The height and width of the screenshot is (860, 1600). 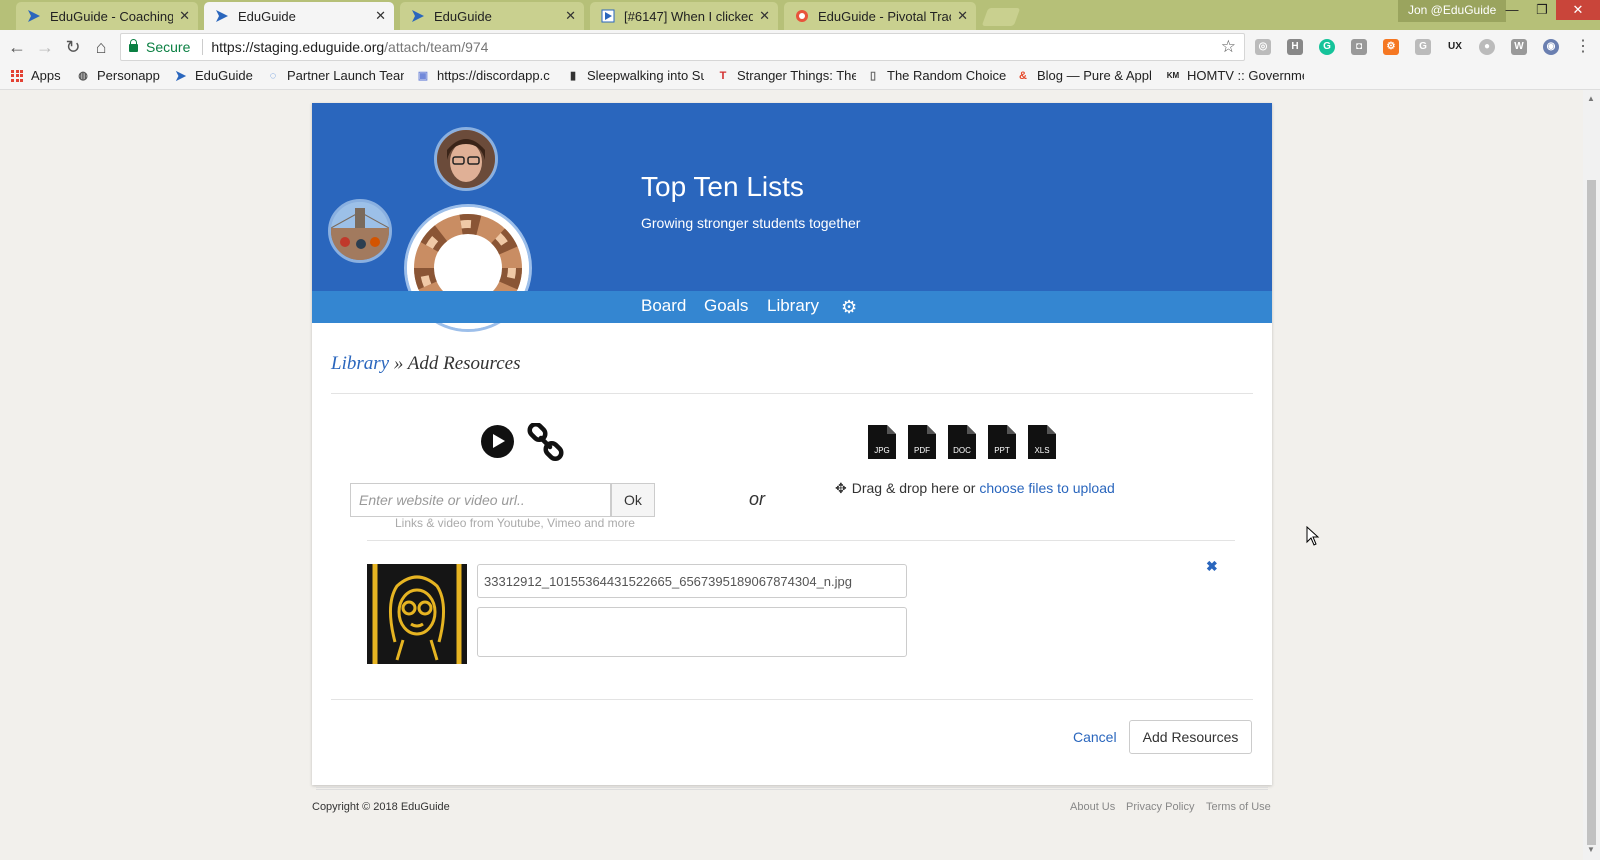 What do you see at coordinates (168, 47) in the screenshot?
I see `secure-label: Secure` at bounding box center [168, 47].